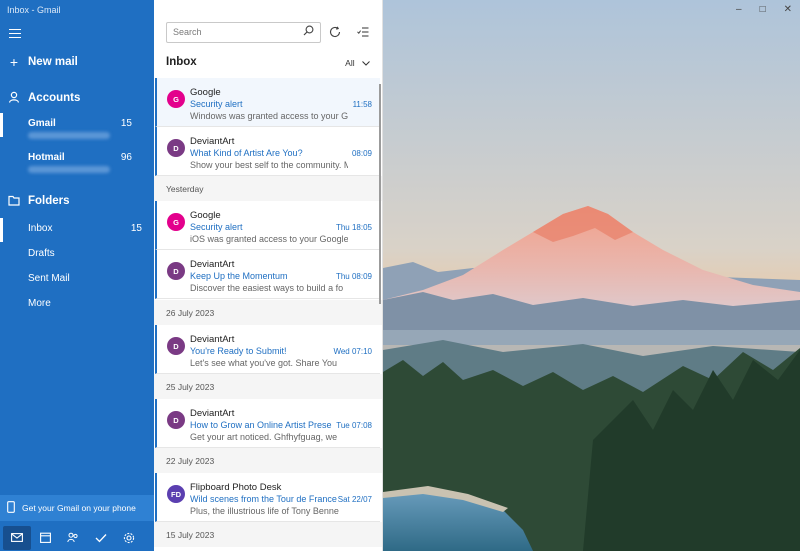 The image size is (800, 551). I want to click on settings-icon, so click(129, 538).